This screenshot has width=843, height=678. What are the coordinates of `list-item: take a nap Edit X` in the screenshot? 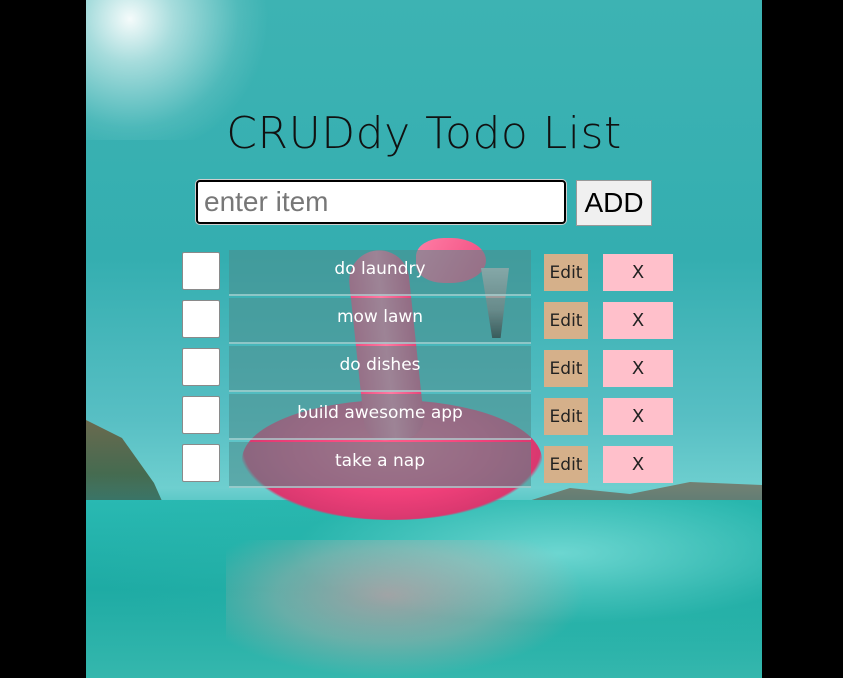 It's located at (424, 466).